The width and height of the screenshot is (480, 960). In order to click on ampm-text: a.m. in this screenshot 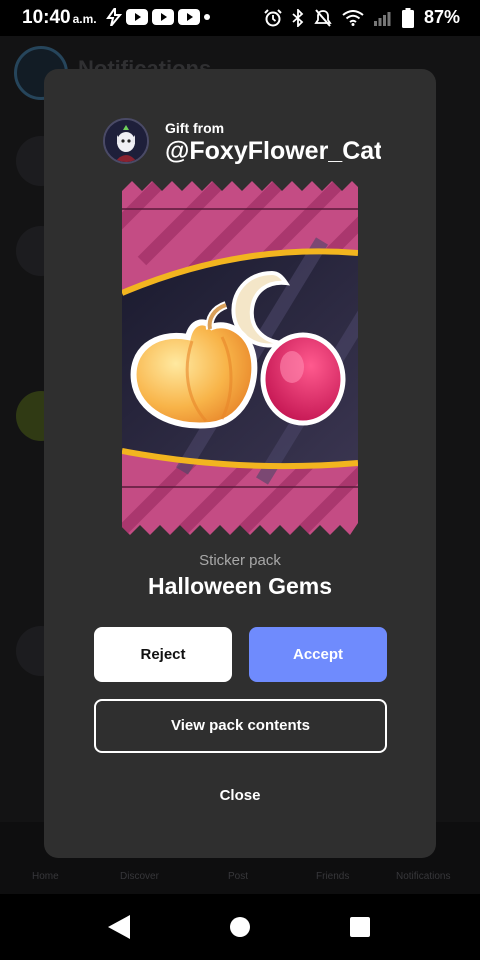, I will do `click(84, 19)`.